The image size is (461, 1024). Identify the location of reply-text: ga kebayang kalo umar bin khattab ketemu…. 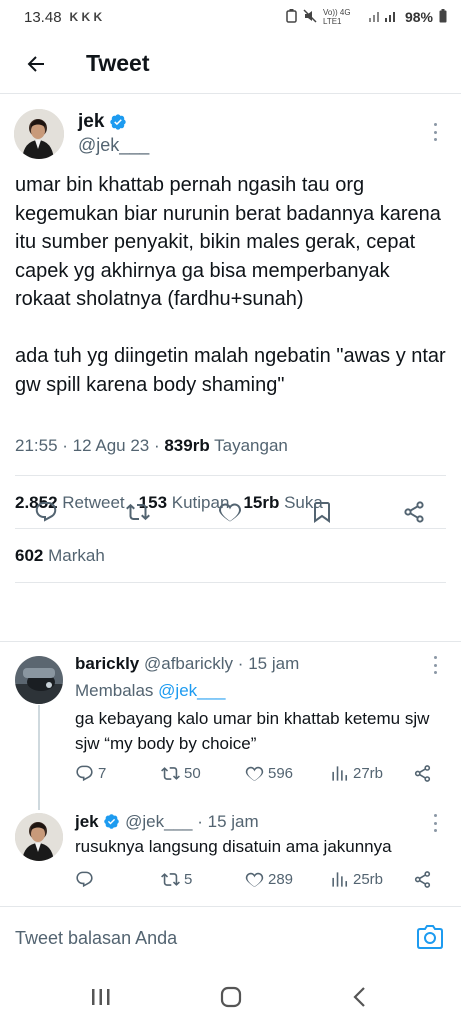
(252, 731).